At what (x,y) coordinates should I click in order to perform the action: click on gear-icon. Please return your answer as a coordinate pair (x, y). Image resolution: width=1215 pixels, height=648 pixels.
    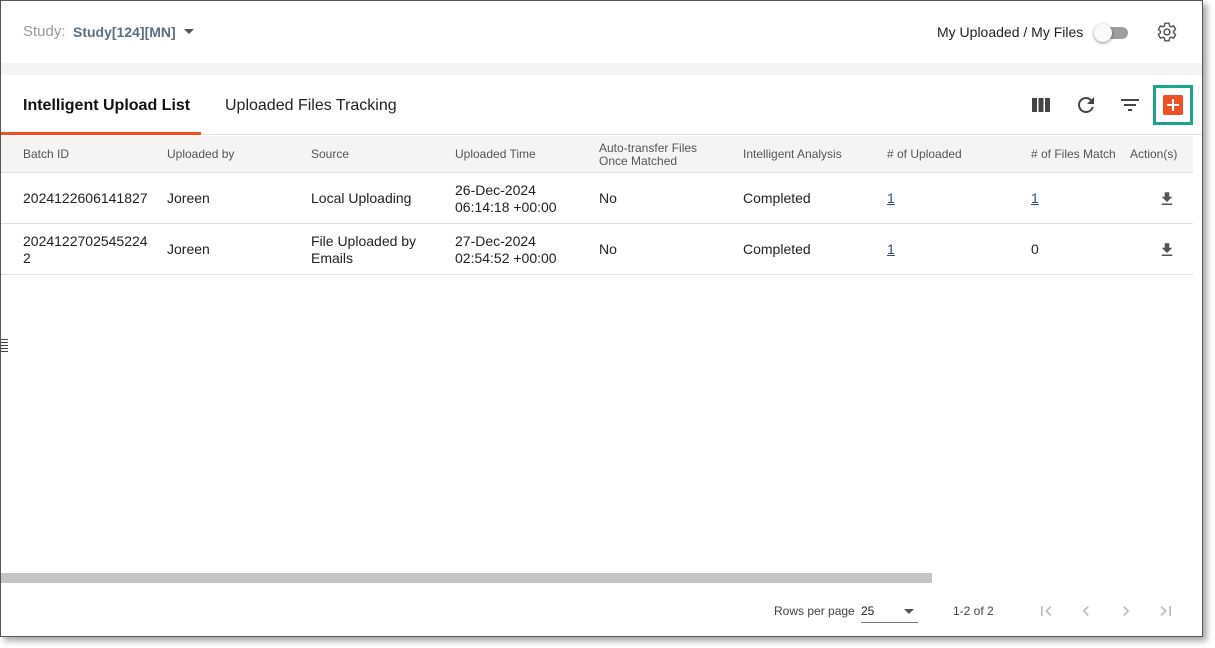
    Looking at the image, I should click on (1167, 32).